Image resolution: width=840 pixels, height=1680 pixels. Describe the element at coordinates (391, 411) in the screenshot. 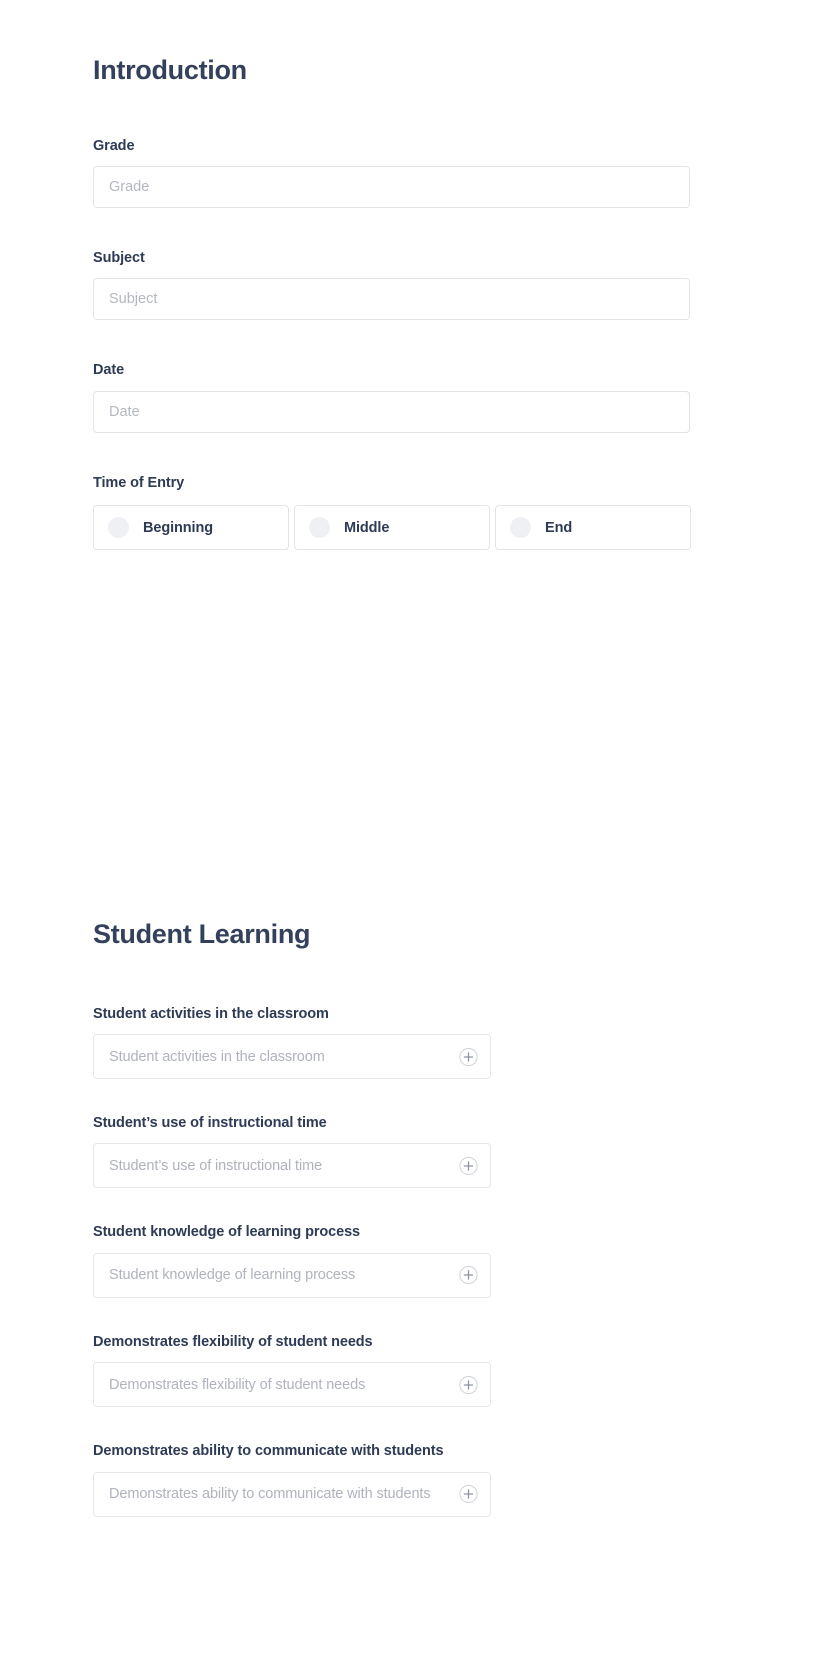

I see `date-input` at that location.